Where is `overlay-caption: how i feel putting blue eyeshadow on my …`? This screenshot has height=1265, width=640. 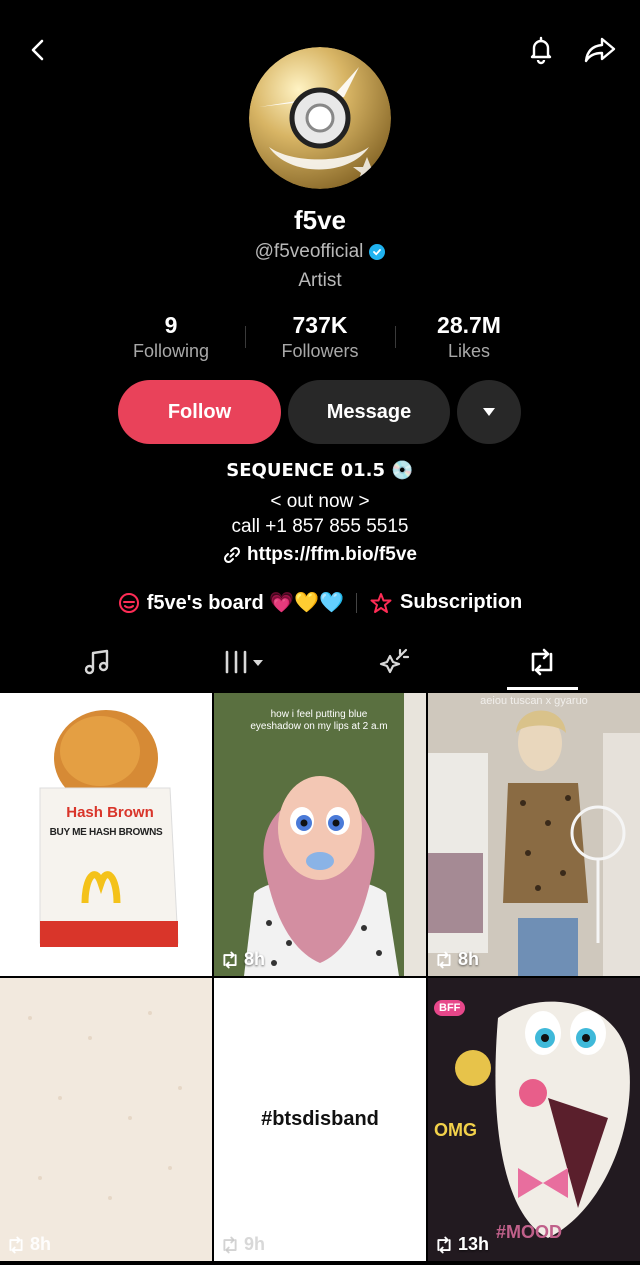
overlay-caption: how i feel putting blue eyeshadow on my … is located at coordinates (319, 720).